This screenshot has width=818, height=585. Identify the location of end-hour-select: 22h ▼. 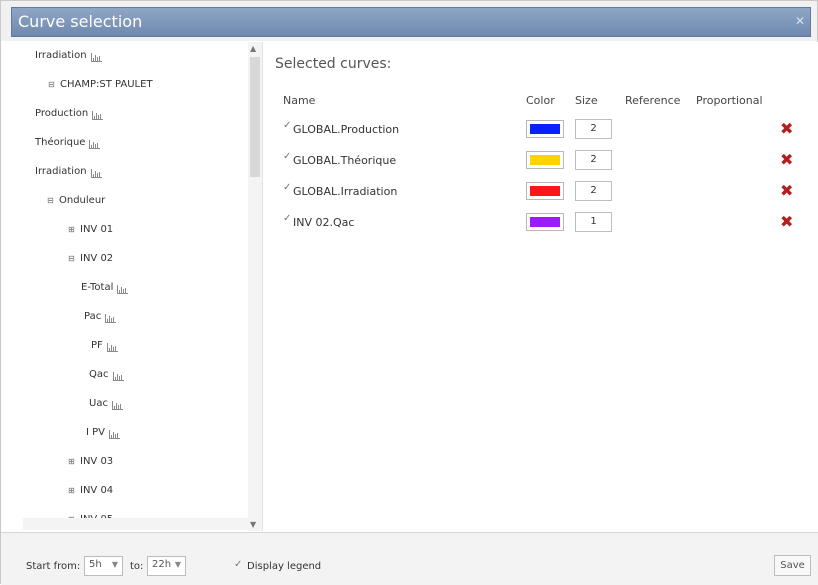
(166, 566).